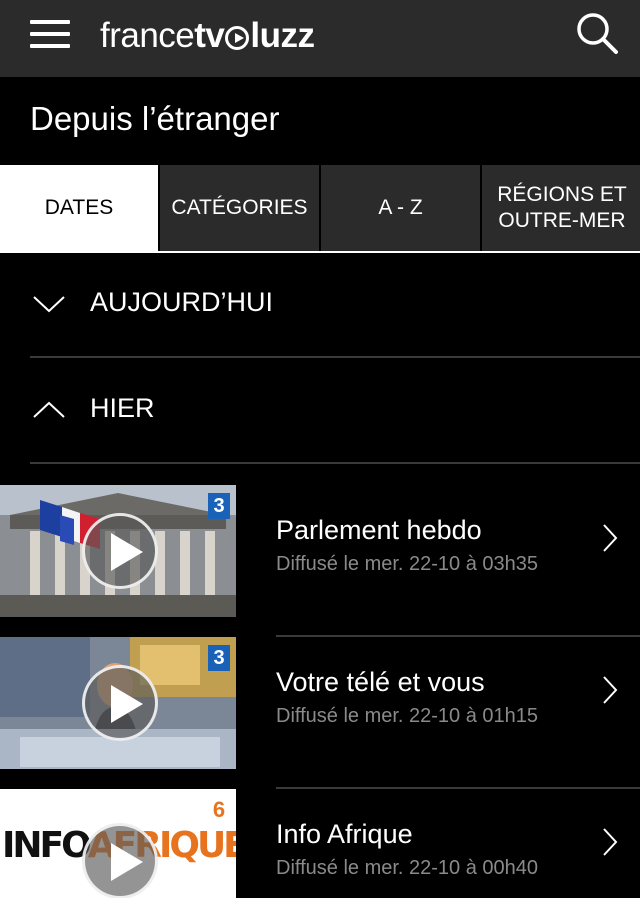  I want to click on accordion-label-today: AUJOURD’HUI, so click(182, 302).